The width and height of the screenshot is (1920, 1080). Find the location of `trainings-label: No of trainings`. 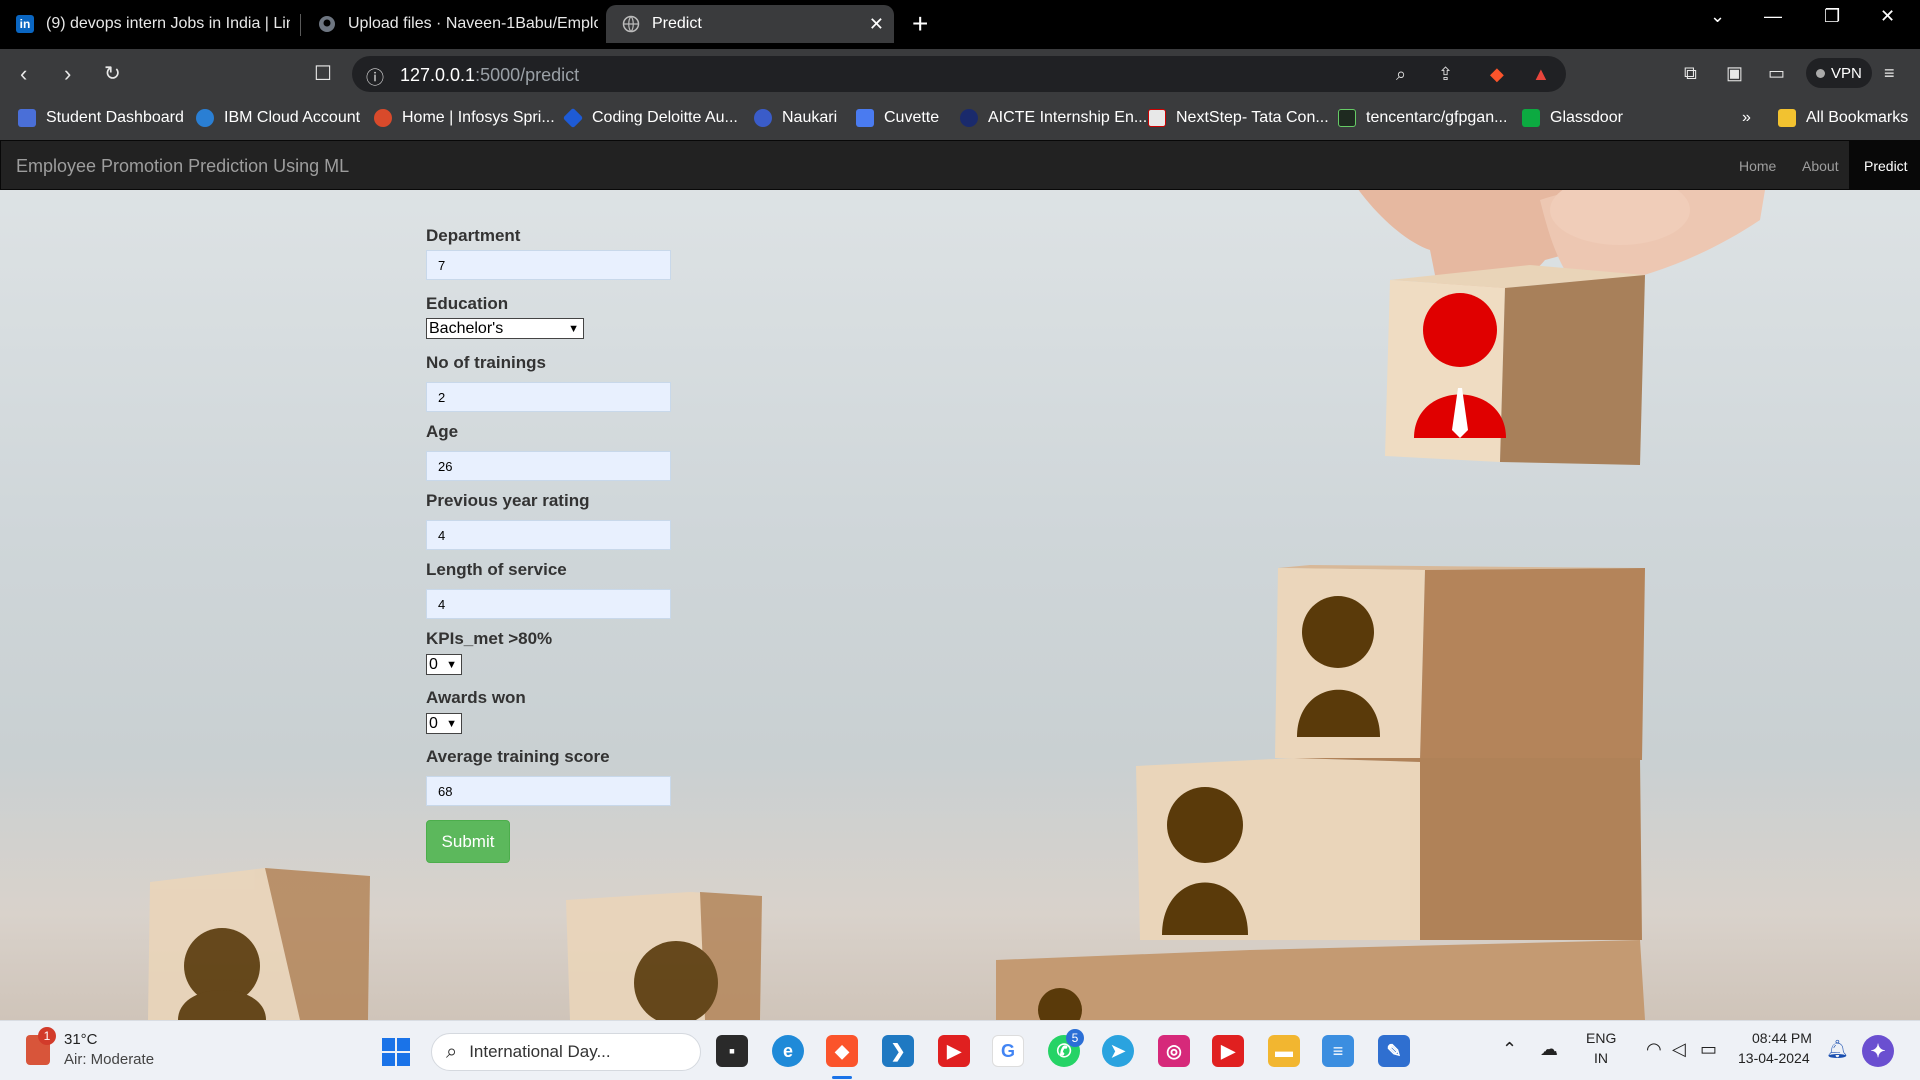

trainings-label: No of trainings is located at coordinates (486, 362).